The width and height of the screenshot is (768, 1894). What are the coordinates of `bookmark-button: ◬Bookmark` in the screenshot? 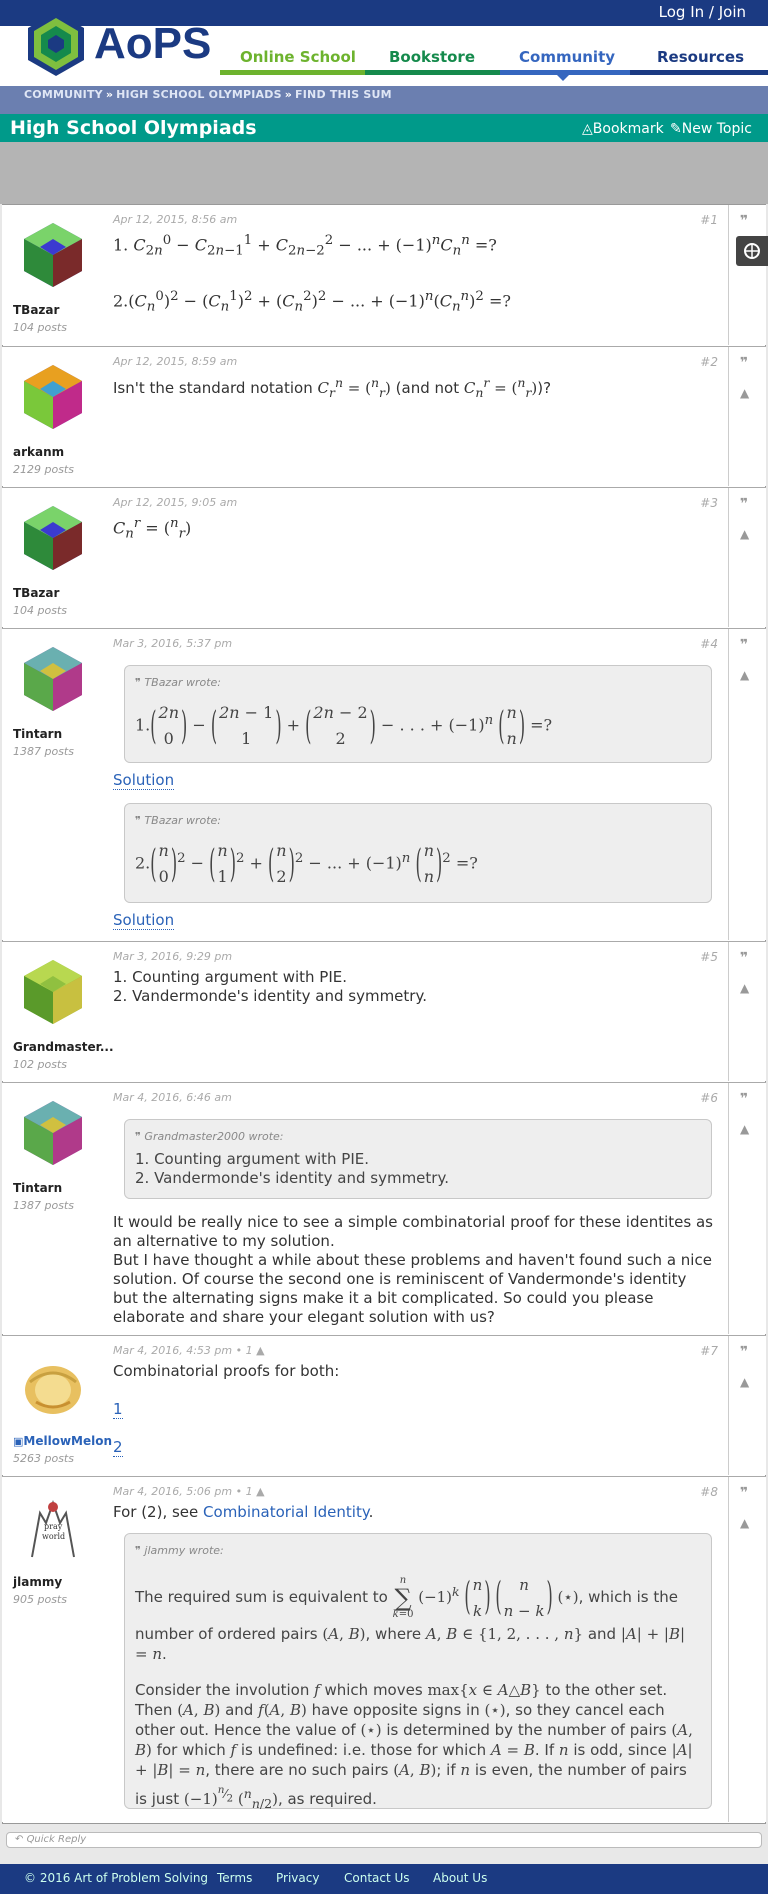 It's located at (623, 129).